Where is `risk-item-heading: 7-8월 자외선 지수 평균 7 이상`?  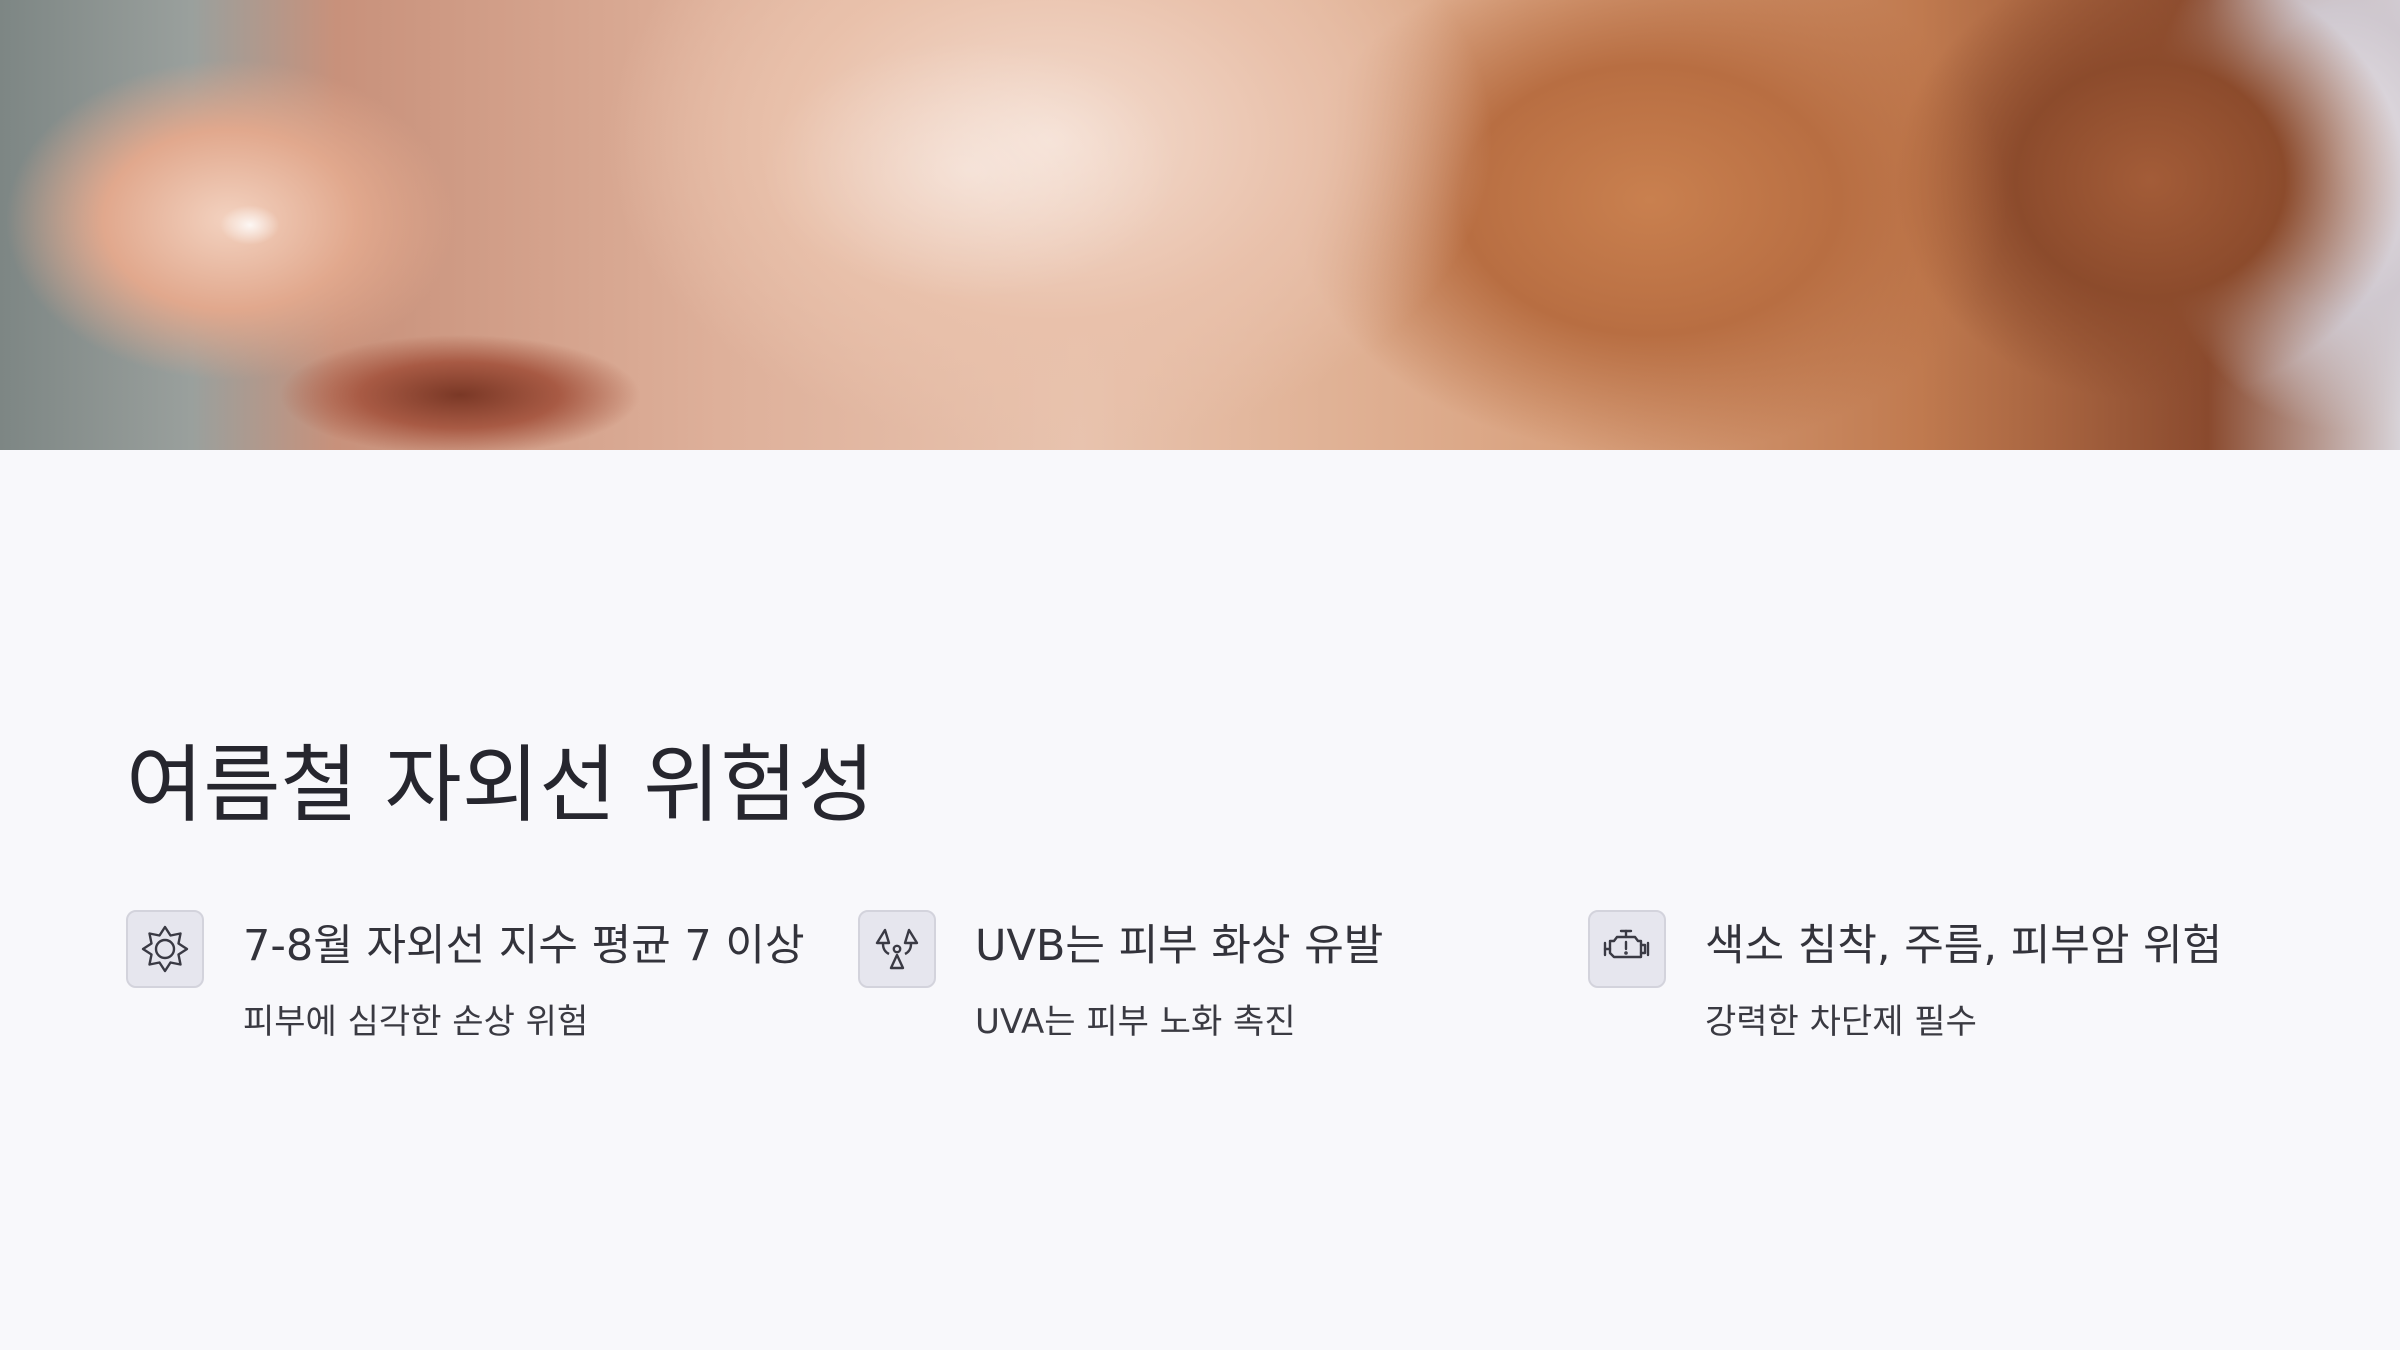
risk-item-heading: 7-8월 자외선 지수 평균 7 이상 is located at coordinates (524, 946).